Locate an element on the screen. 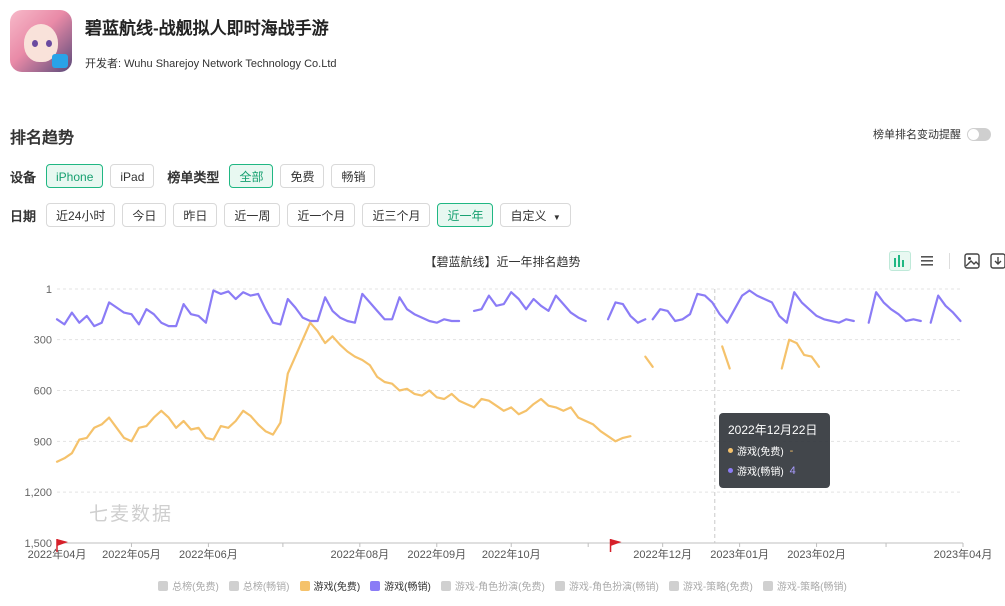 The height and width of the screenshot is (606, 1005). tooltip-row-free: 游戏(免费) - is located at coordinates (774, 450).